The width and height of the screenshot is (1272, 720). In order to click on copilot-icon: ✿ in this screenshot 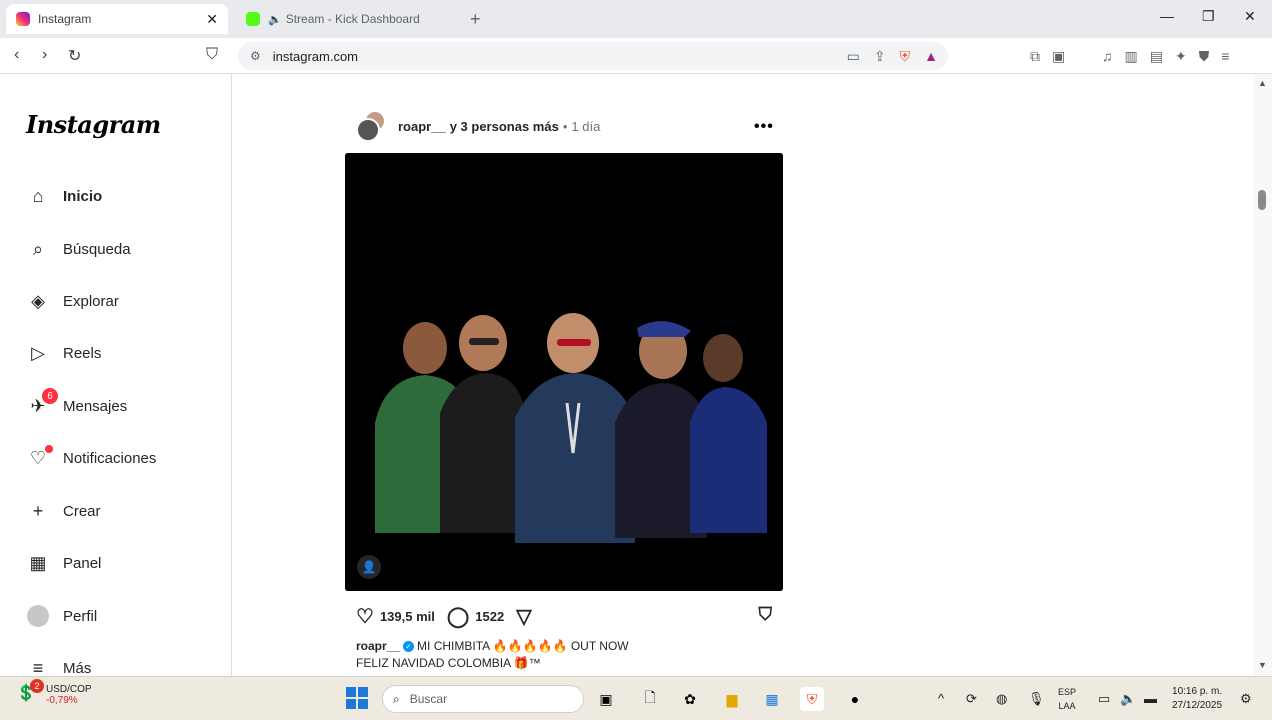, I will do `click(690, 699)`.